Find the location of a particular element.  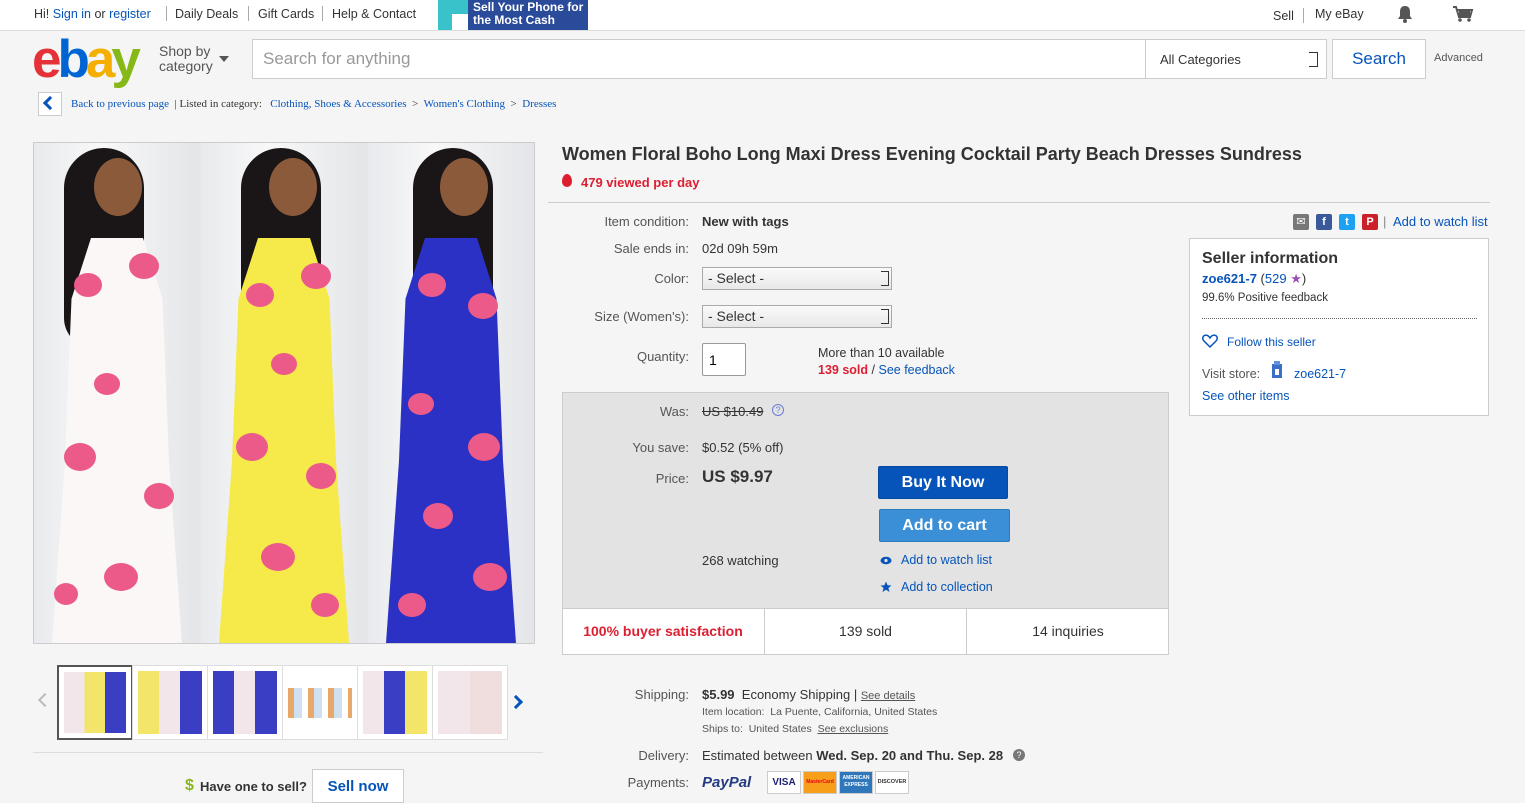

facebook-icon: f is located at coordinates (1324, 222).